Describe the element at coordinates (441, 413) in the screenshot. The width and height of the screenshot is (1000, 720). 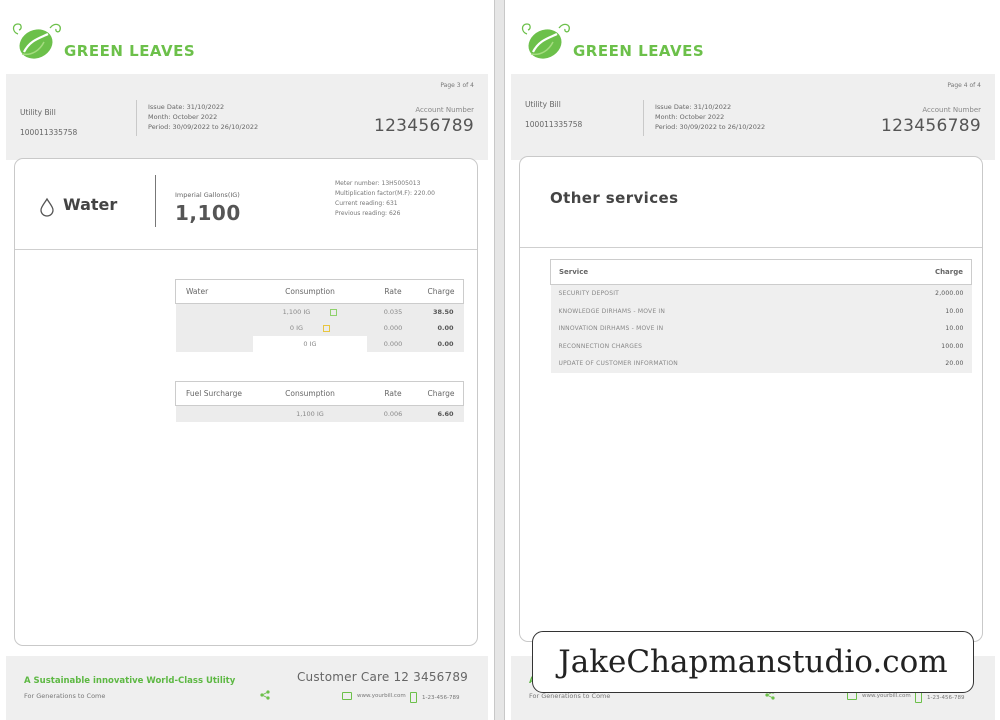
I see `charge-cell: 6.60` at that location.